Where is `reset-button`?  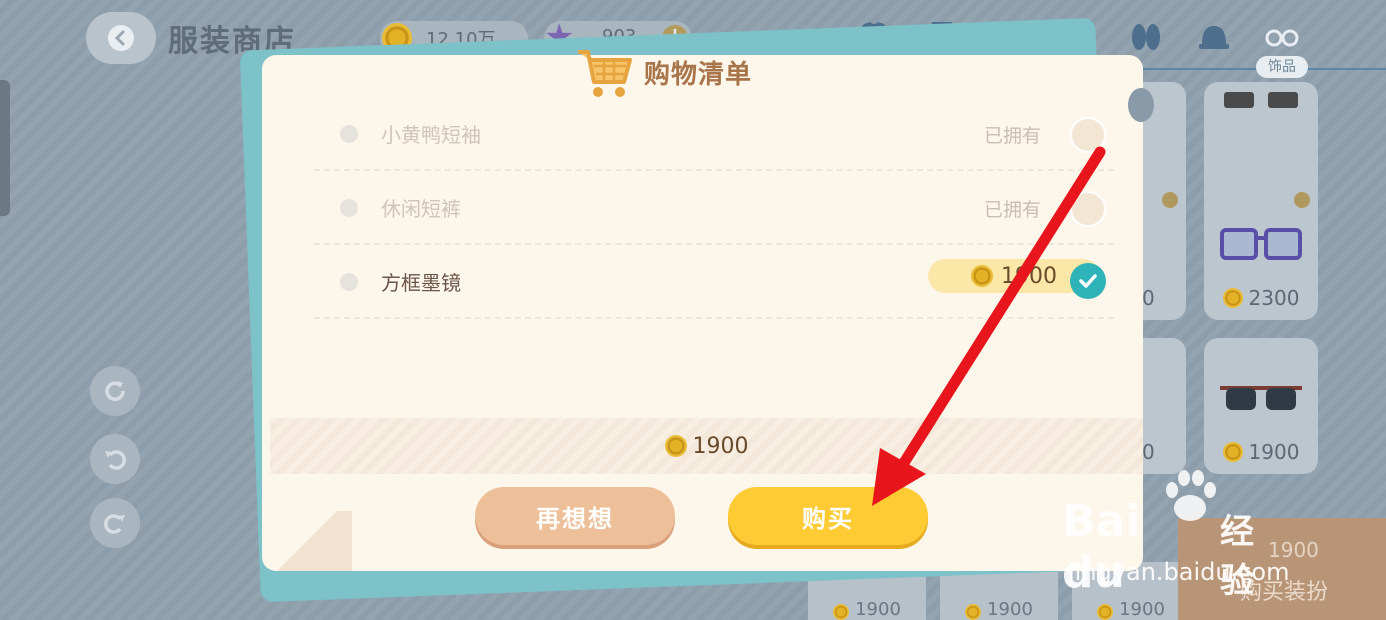 reset-button is located at coordinates (115, 391).